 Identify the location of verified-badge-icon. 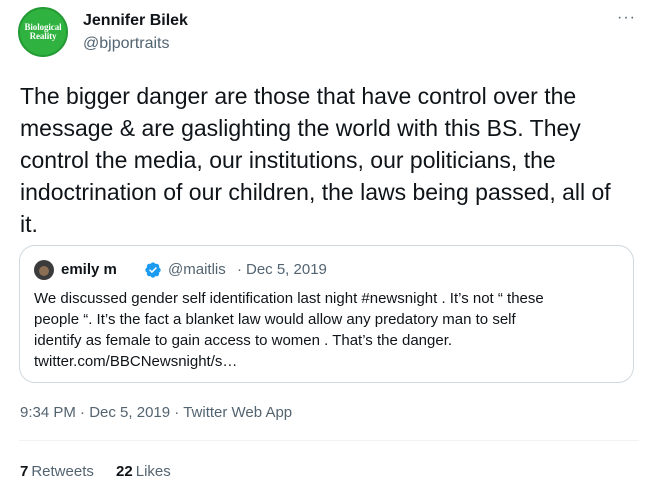
(153, 270).